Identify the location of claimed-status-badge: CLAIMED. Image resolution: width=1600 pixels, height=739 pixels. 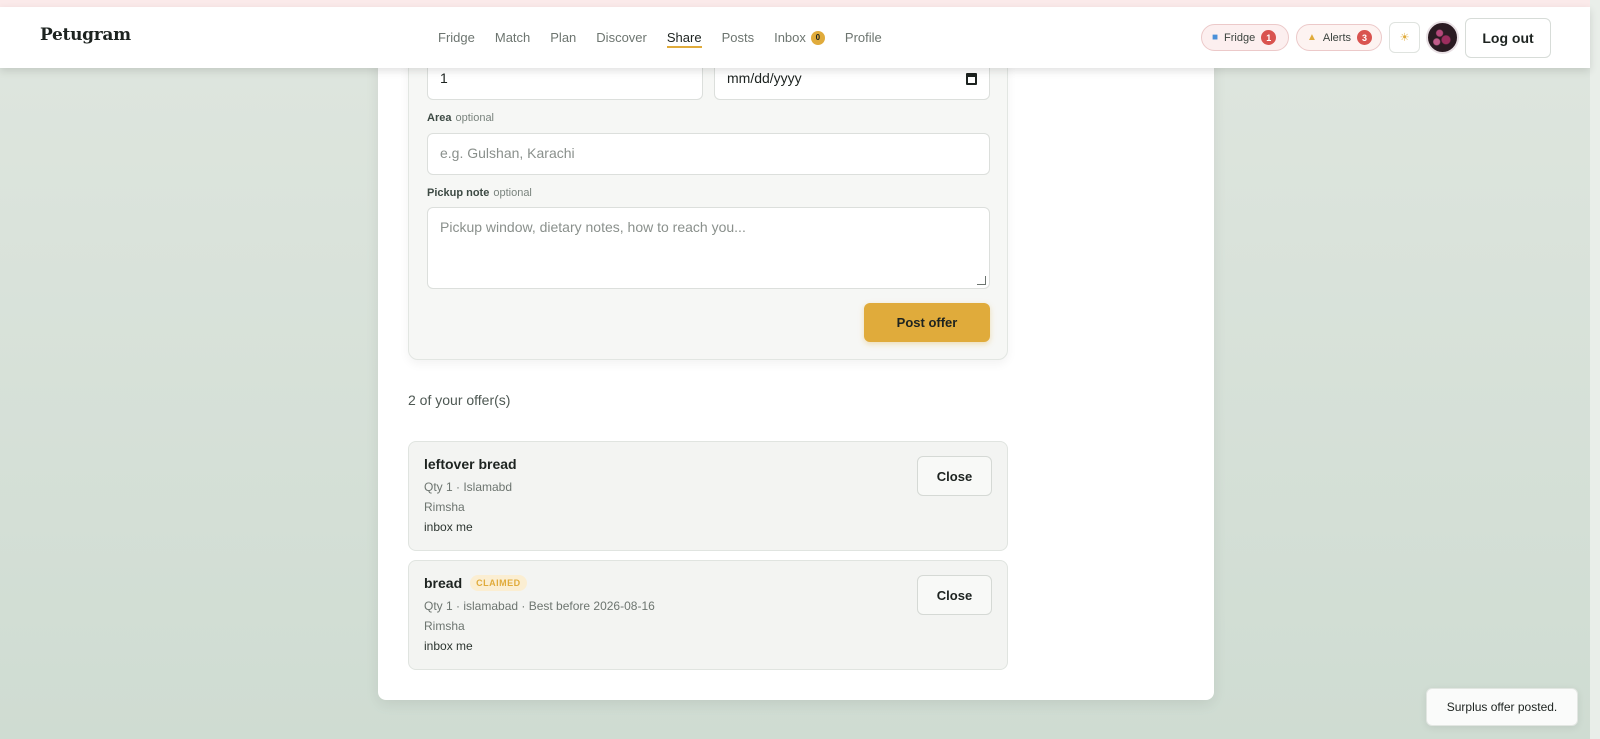
(498, 583).